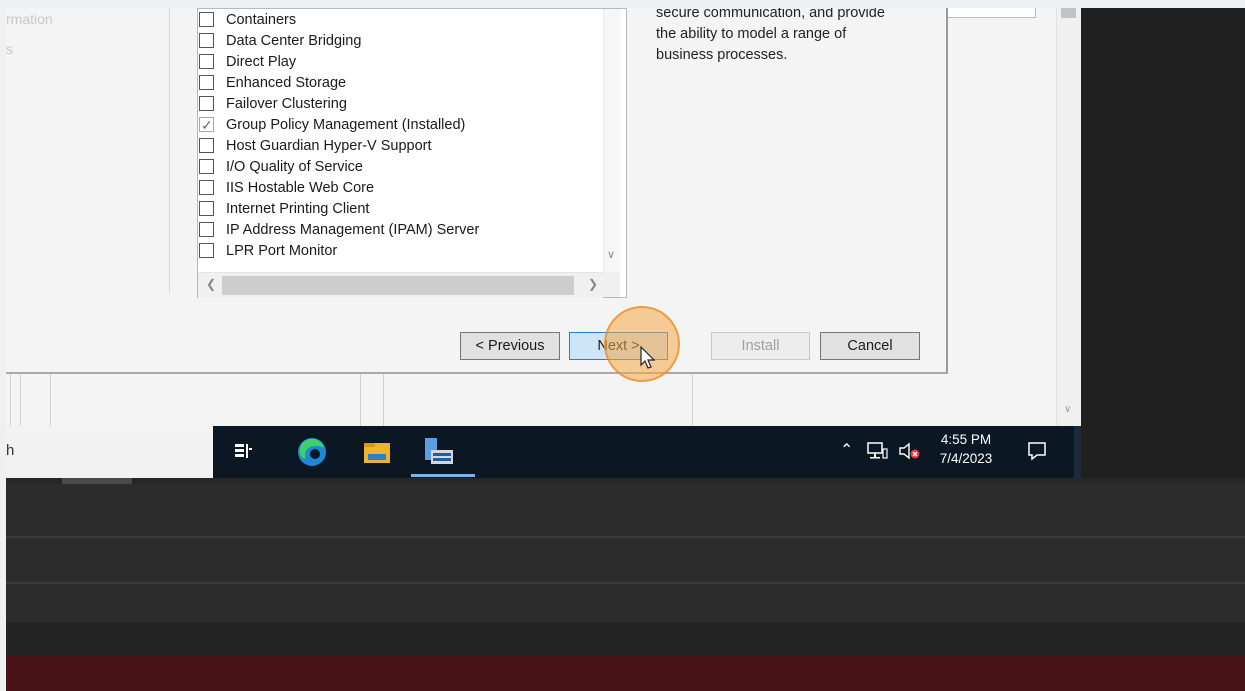 The image size is (1245, 691). Describe the element at coordinates (1037, 453) in the screenshot. I see `notifications-icon` at that location.